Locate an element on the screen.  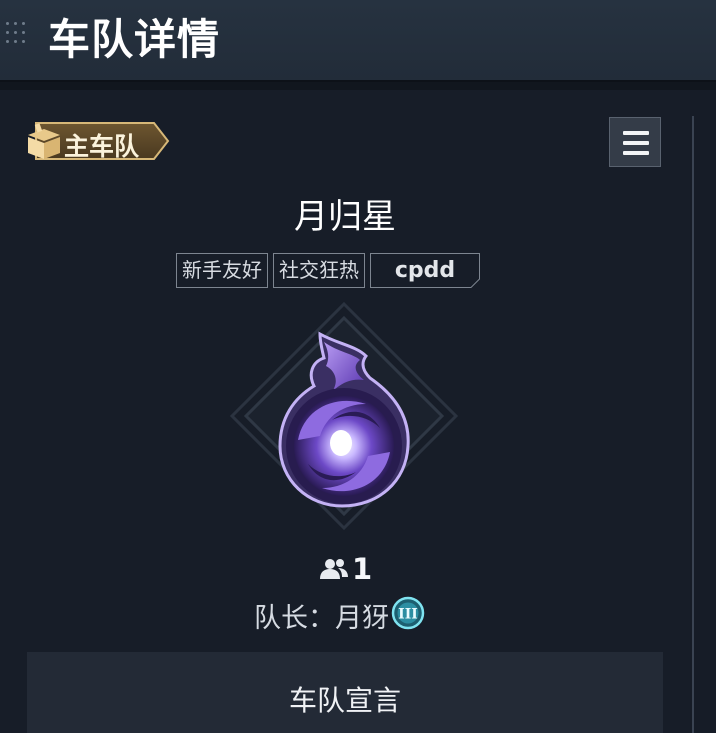
declaration-section: 车队宣言 is located at coordinates (345, 692).